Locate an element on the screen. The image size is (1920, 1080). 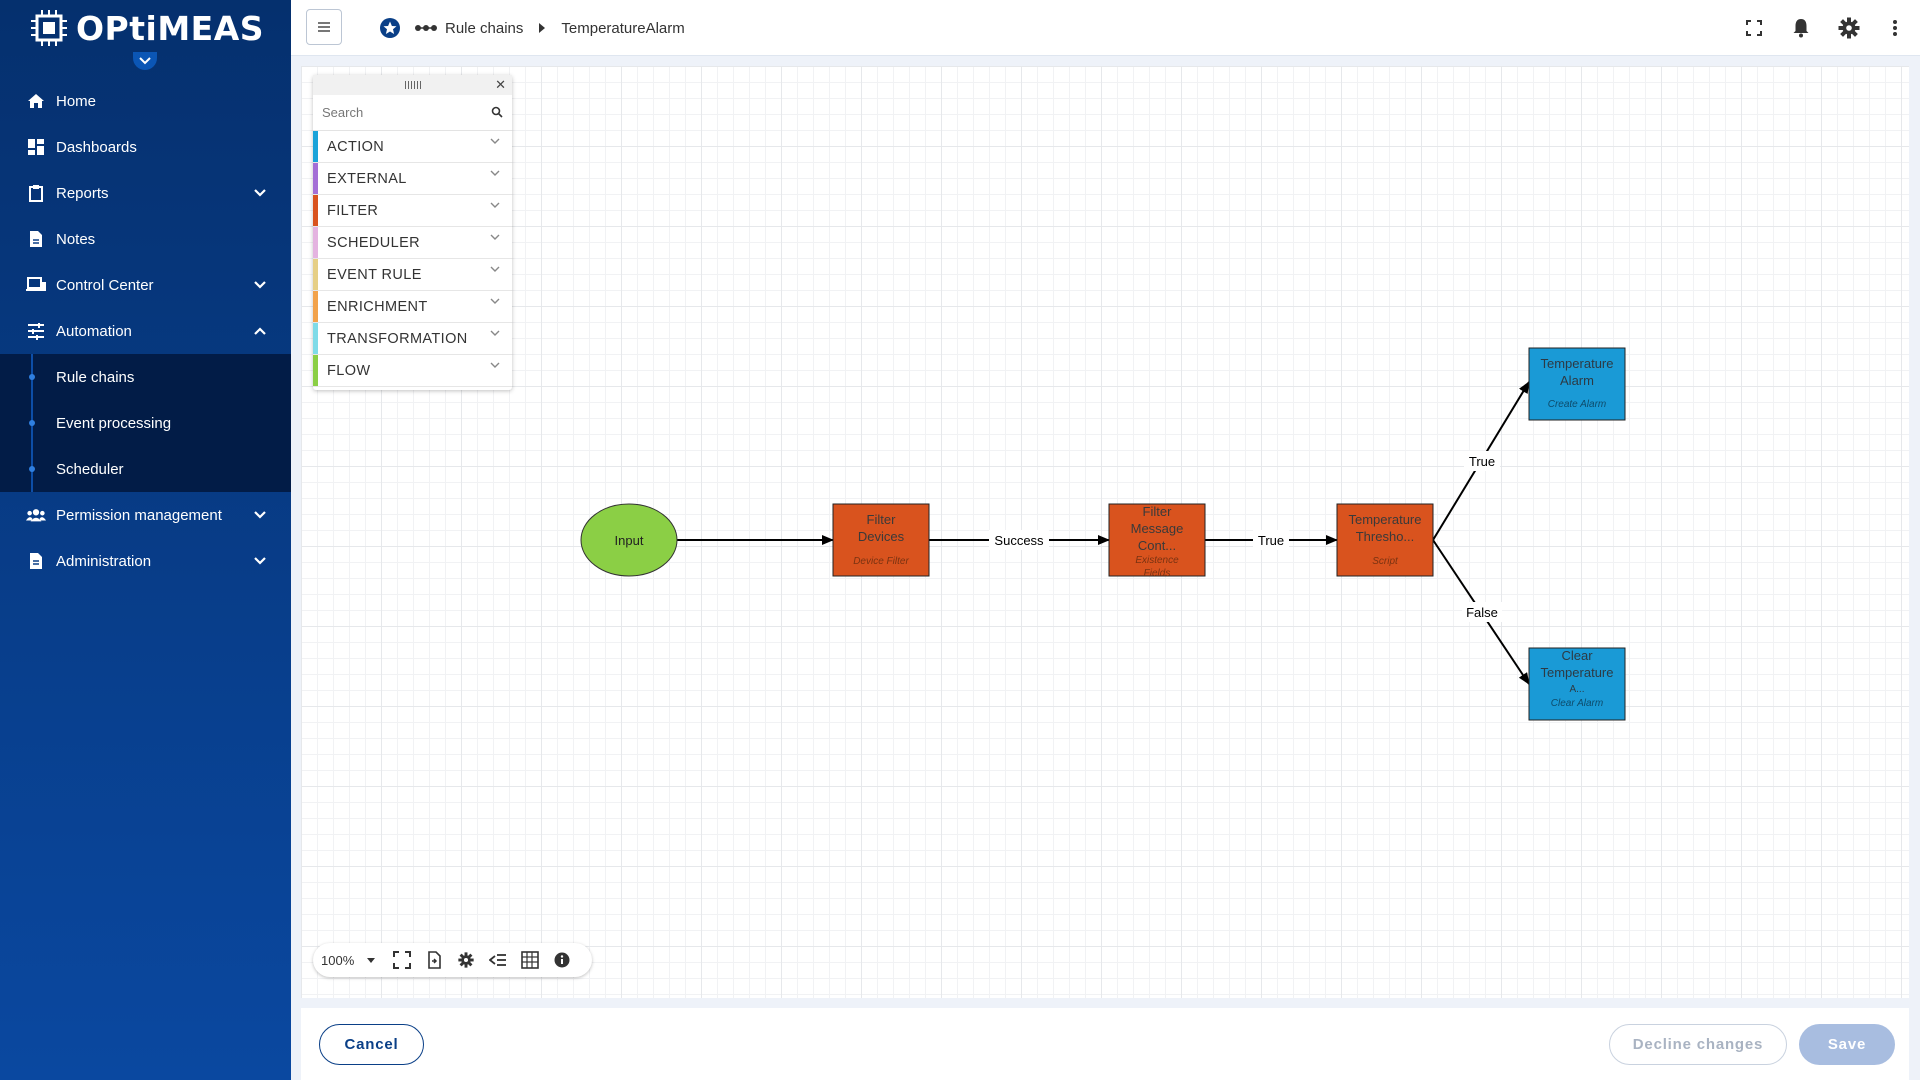
automation-subnav: Rule chains Event processing Scheduler is located at coordinates (145, 423).